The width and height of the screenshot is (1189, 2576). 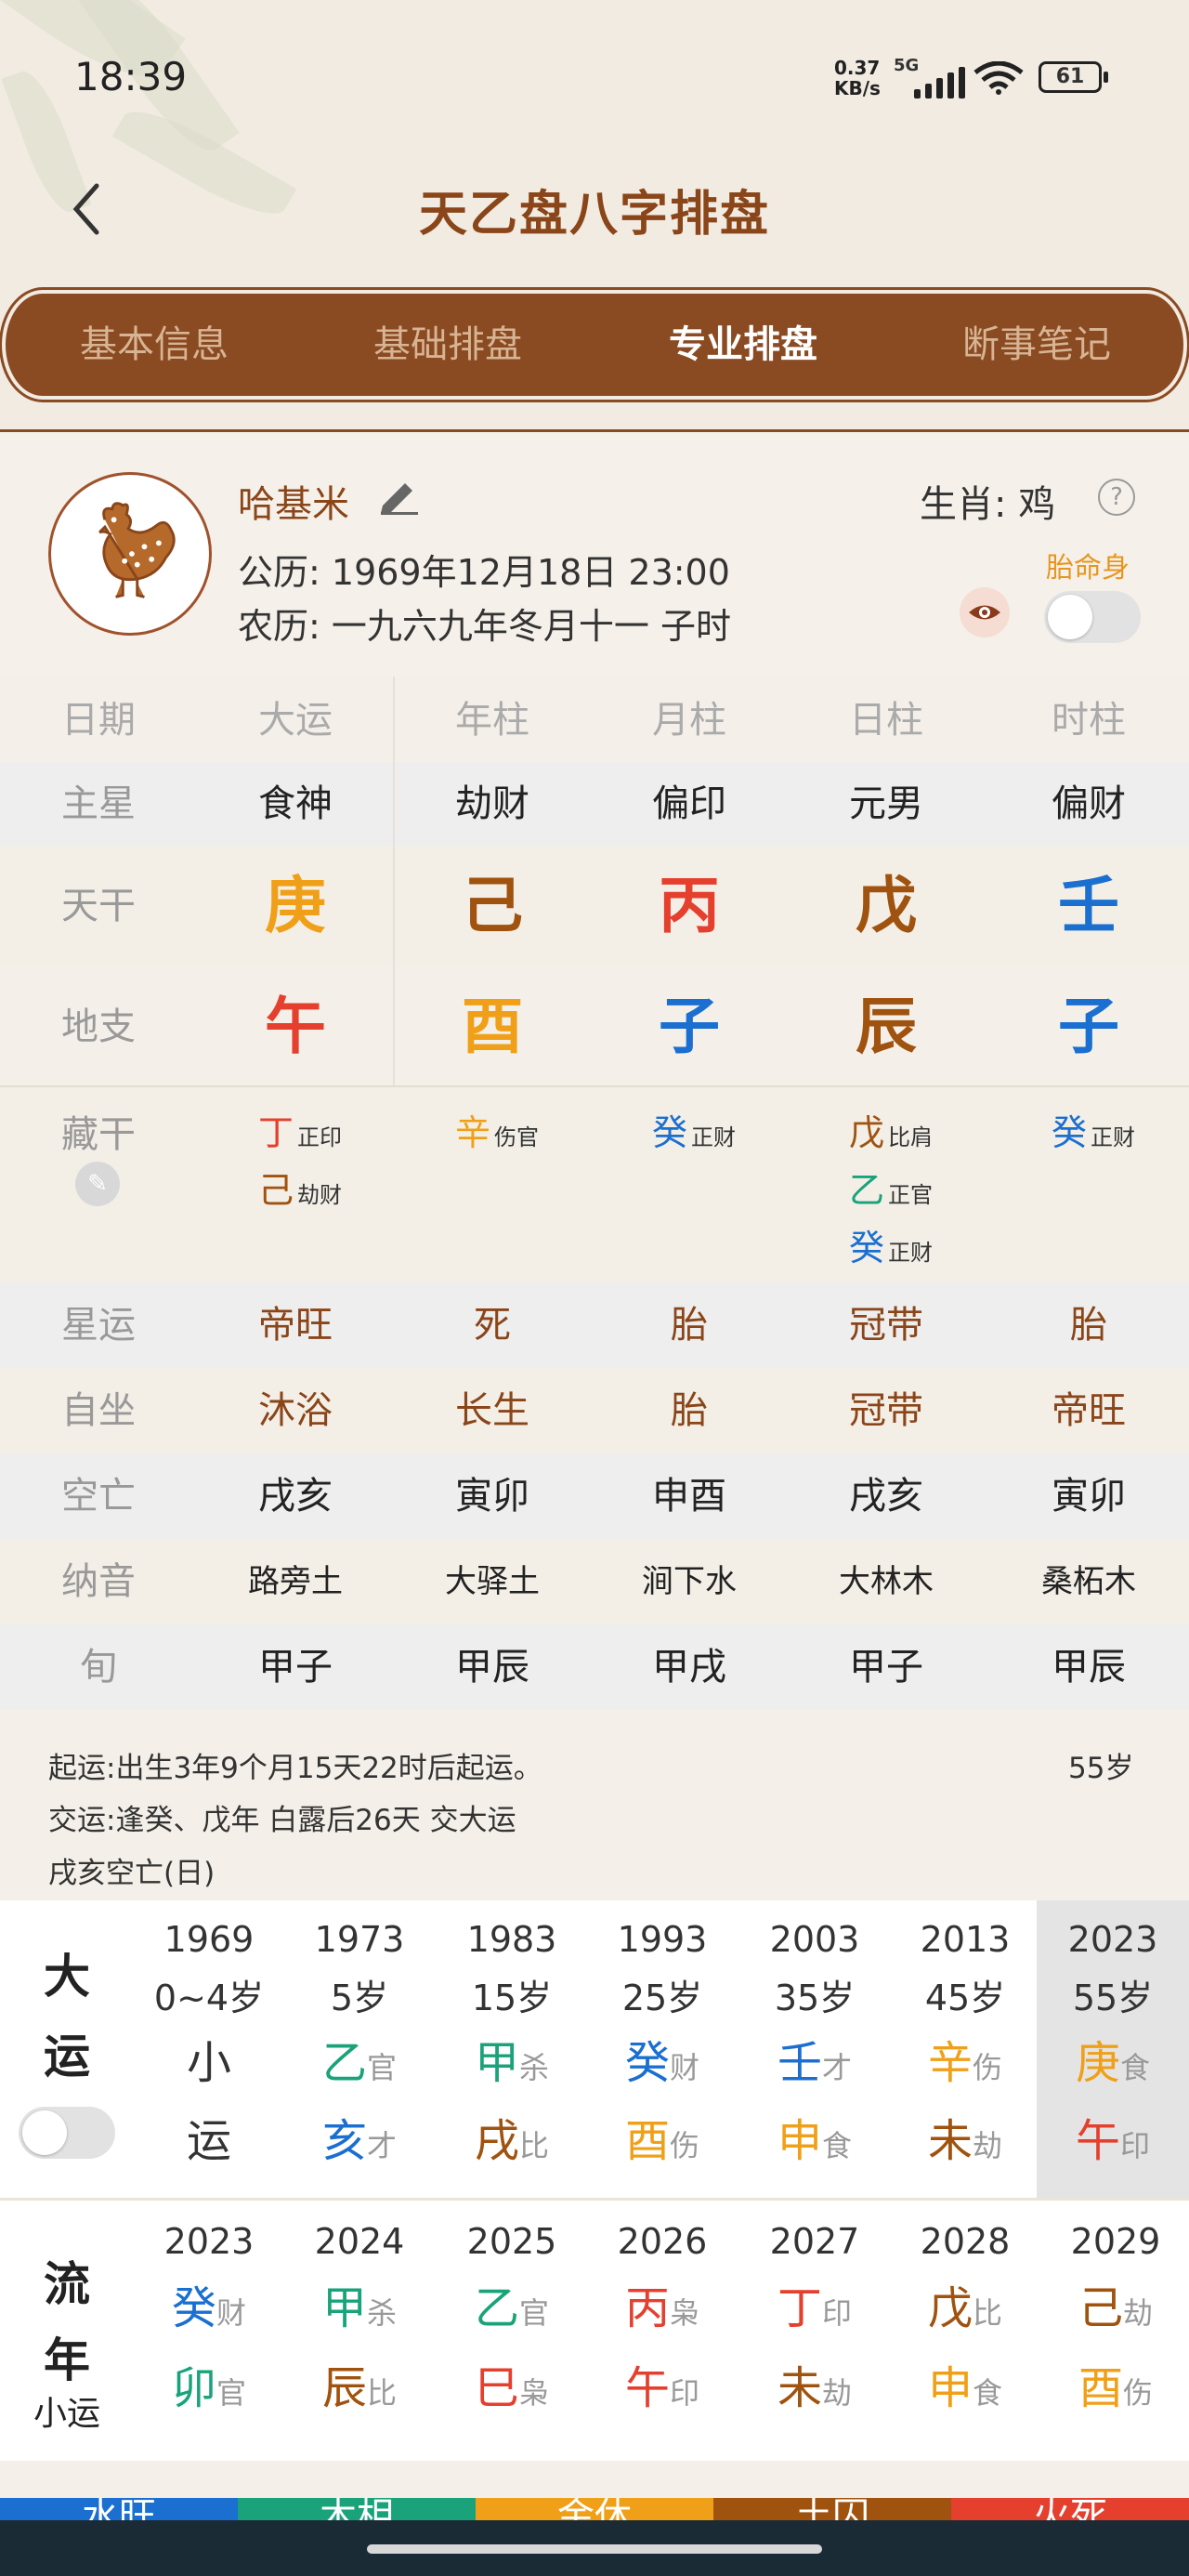 I want to click on pin-icon: ✎, so click(x=97, y=1184).